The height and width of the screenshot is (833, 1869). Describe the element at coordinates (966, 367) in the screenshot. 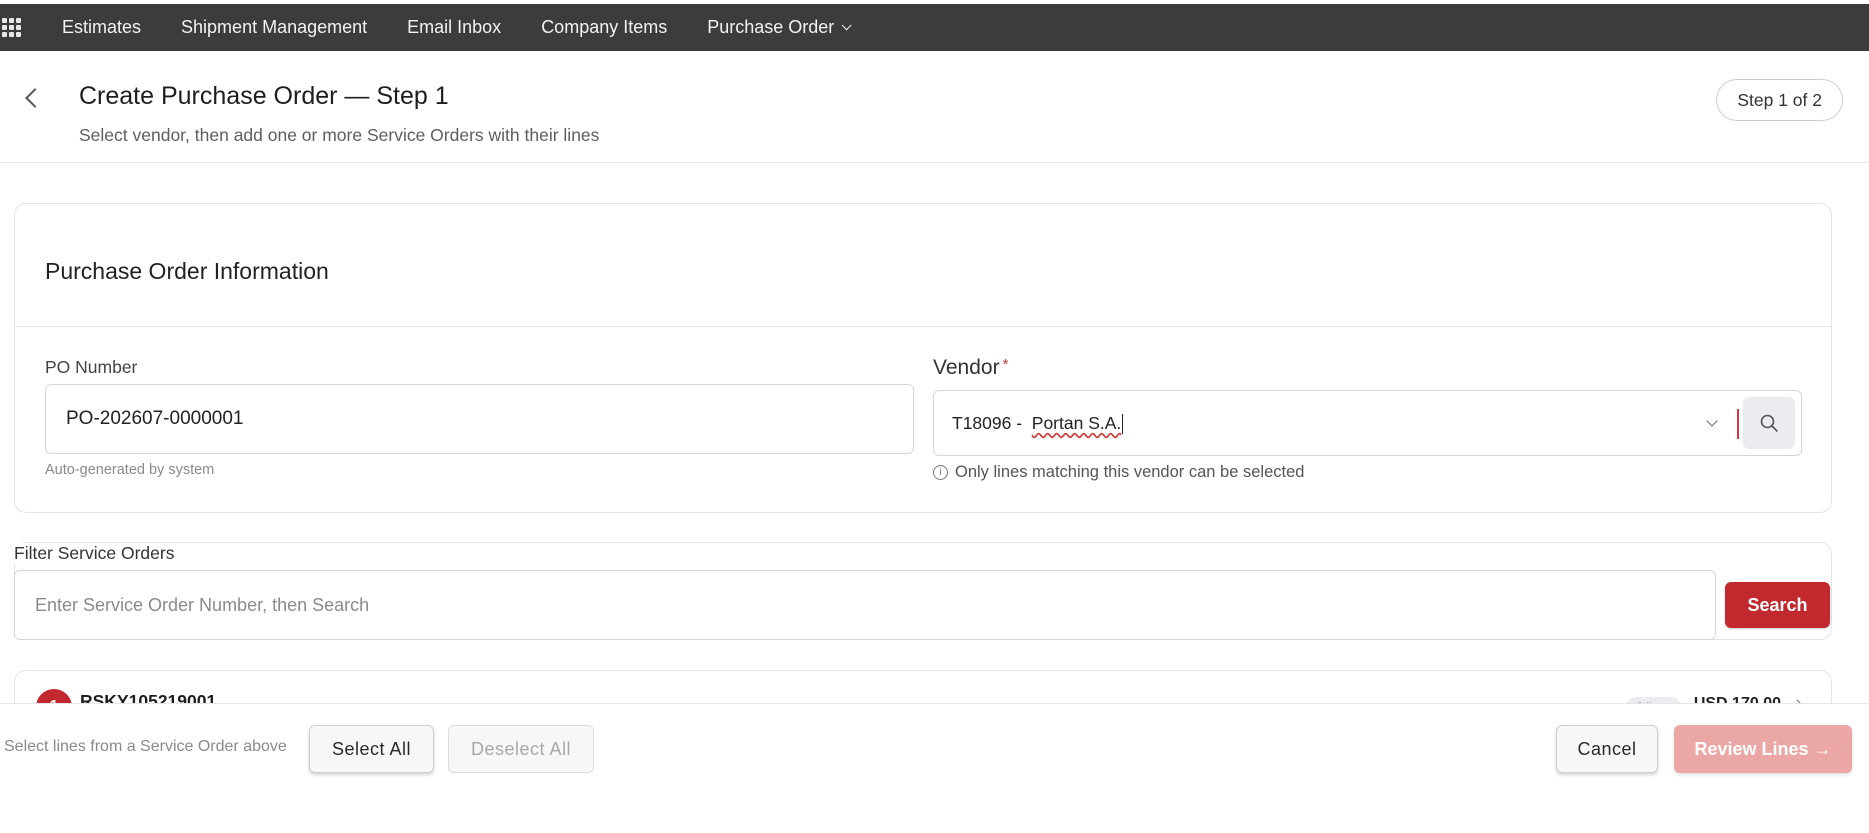

I see `vendor-label-text: Vendor` at that location.